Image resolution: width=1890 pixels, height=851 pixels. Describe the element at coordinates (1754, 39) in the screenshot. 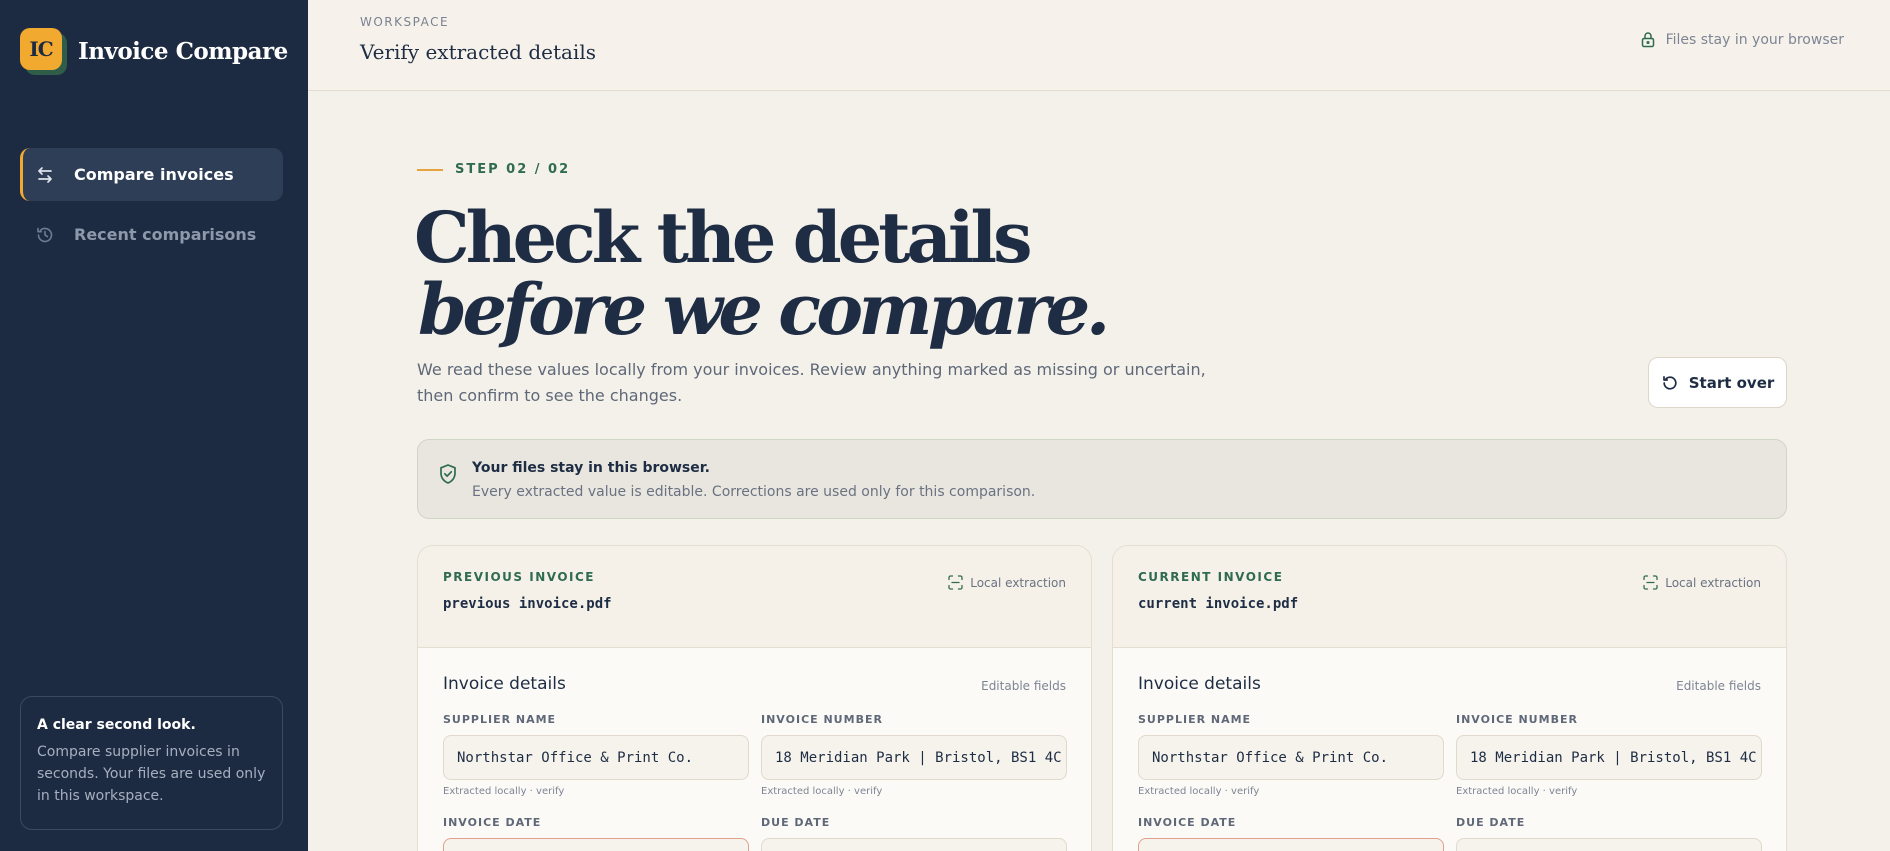

I see `privacy-note-text: Files stay in your browser` at that location.